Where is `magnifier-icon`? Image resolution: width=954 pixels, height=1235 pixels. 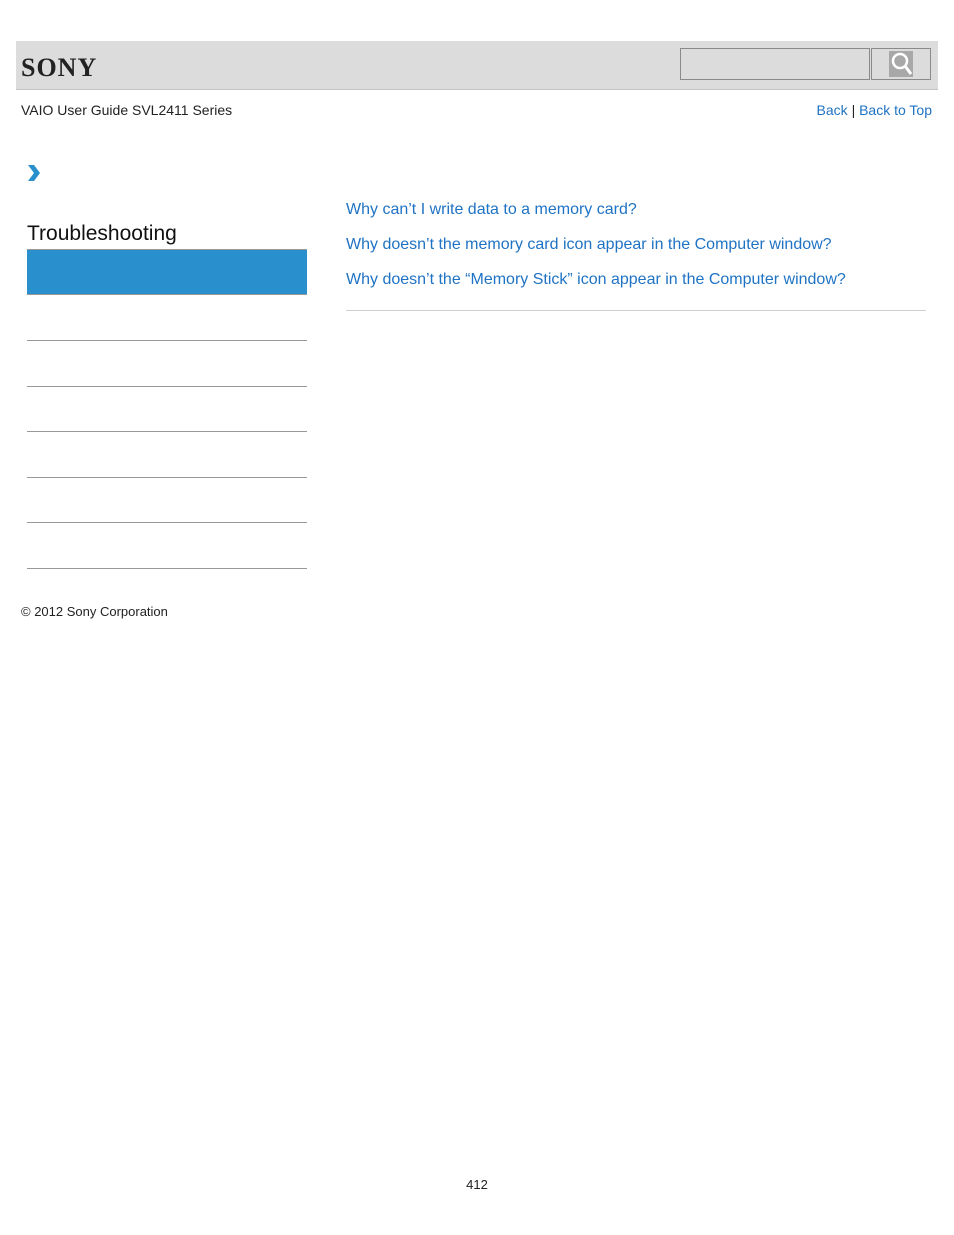
magnifier-icon is located at coordinates (901, 64).